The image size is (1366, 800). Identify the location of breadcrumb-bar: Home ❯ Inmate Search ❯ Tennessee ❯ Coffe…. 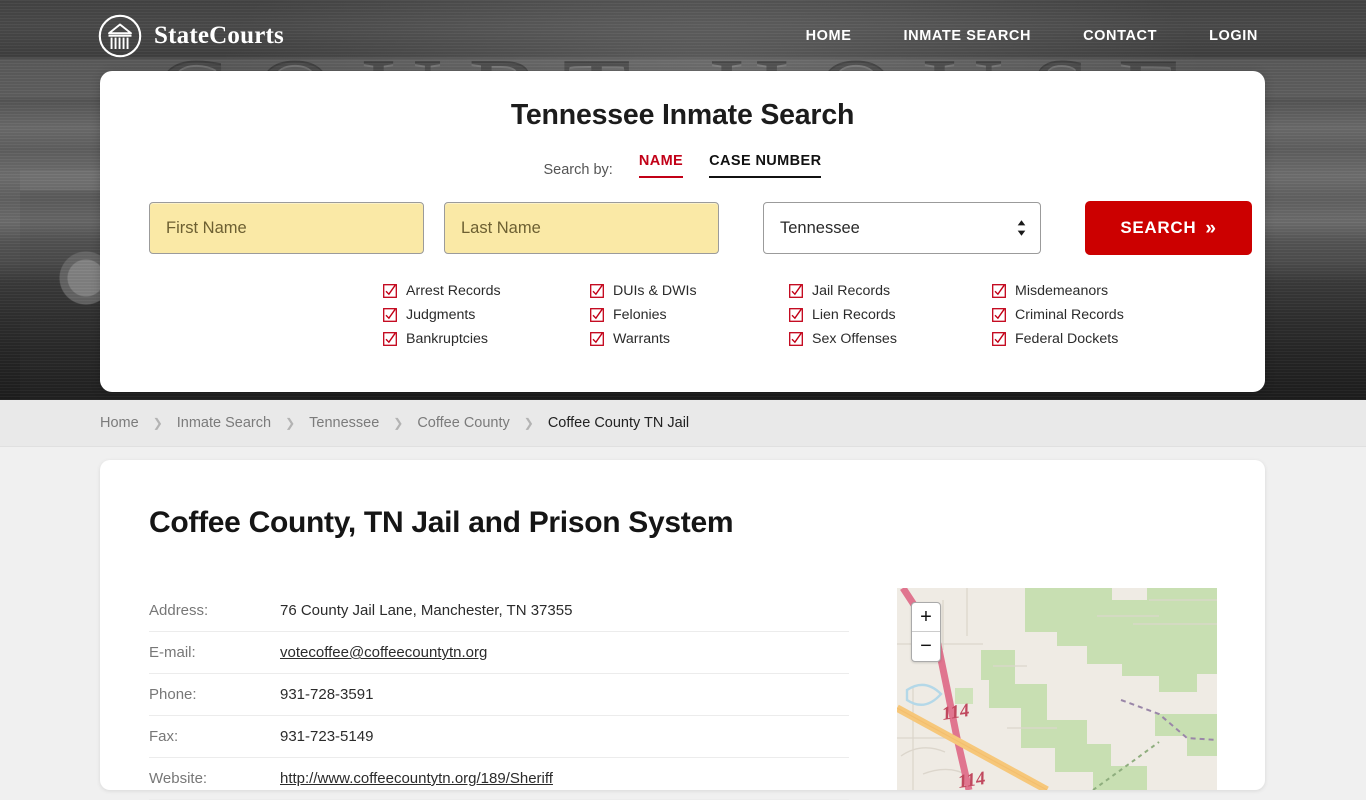
(683, 423).